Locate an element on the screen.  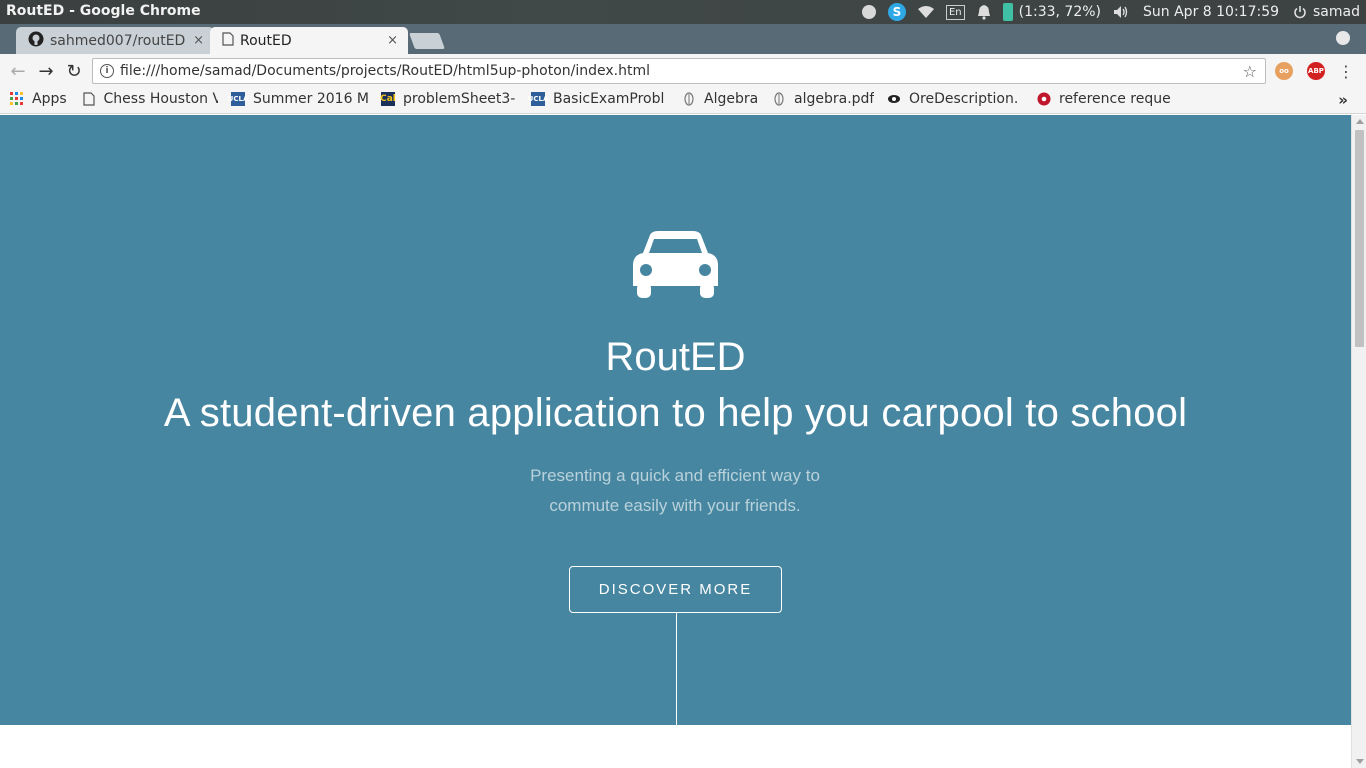
keyboard-layout-indicator: En is located at coordinates (955, 12).